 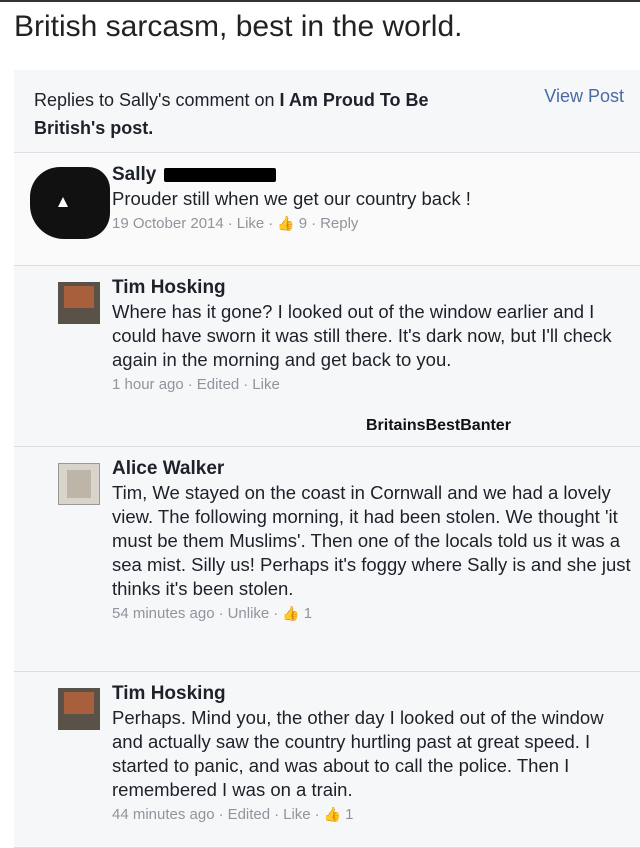 I want to click on view-post-link: View Post, so click(x=584, y=96).